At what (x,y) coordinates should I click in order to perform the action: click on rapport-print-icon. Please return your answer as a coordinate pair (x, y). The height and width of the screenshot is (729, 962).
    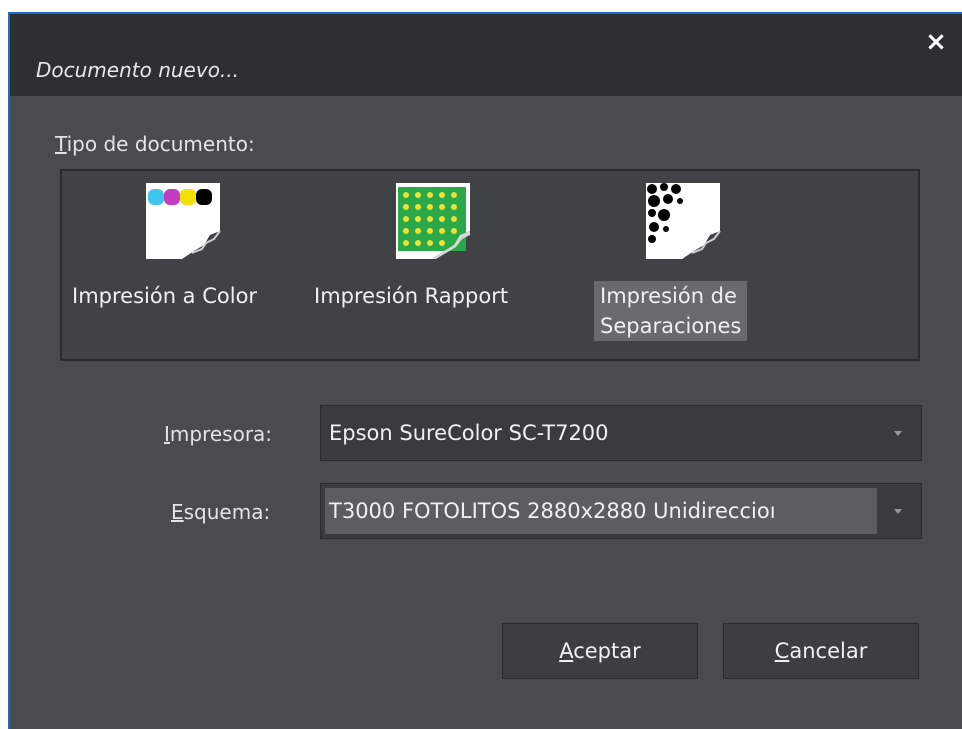
    Looking at the image, I should click on (433, 220).